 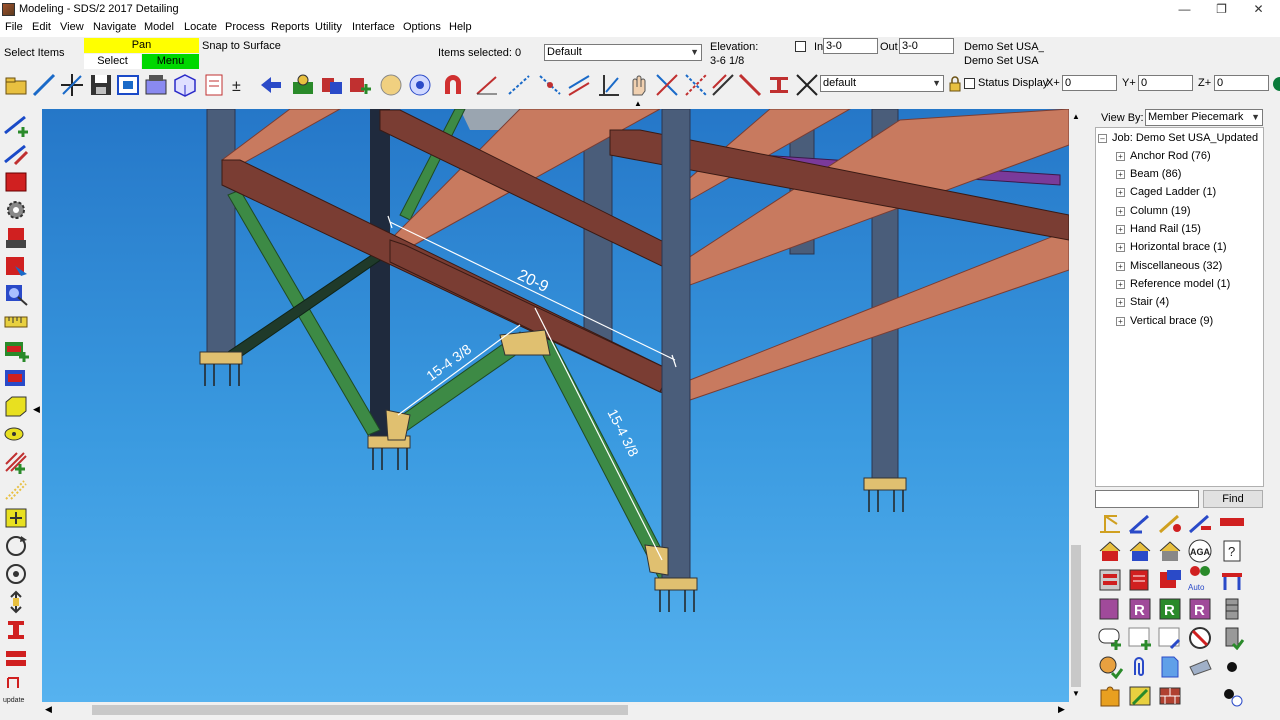 What do you see at coordinates (114, 27) in the screenshot?
I see `menu-navigate: Navigate` at bounding box center [114, 27].